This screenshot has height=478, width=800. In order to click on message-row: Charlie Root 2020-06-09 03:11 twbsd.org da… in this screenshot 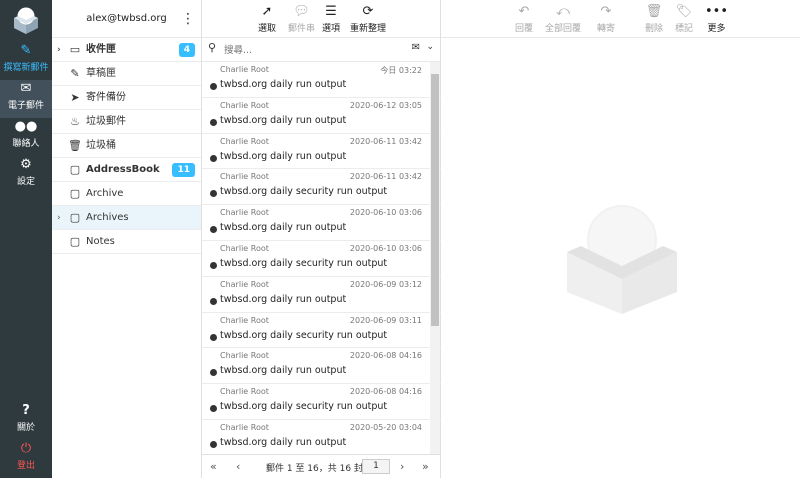, I will do `click(321, 331)`.